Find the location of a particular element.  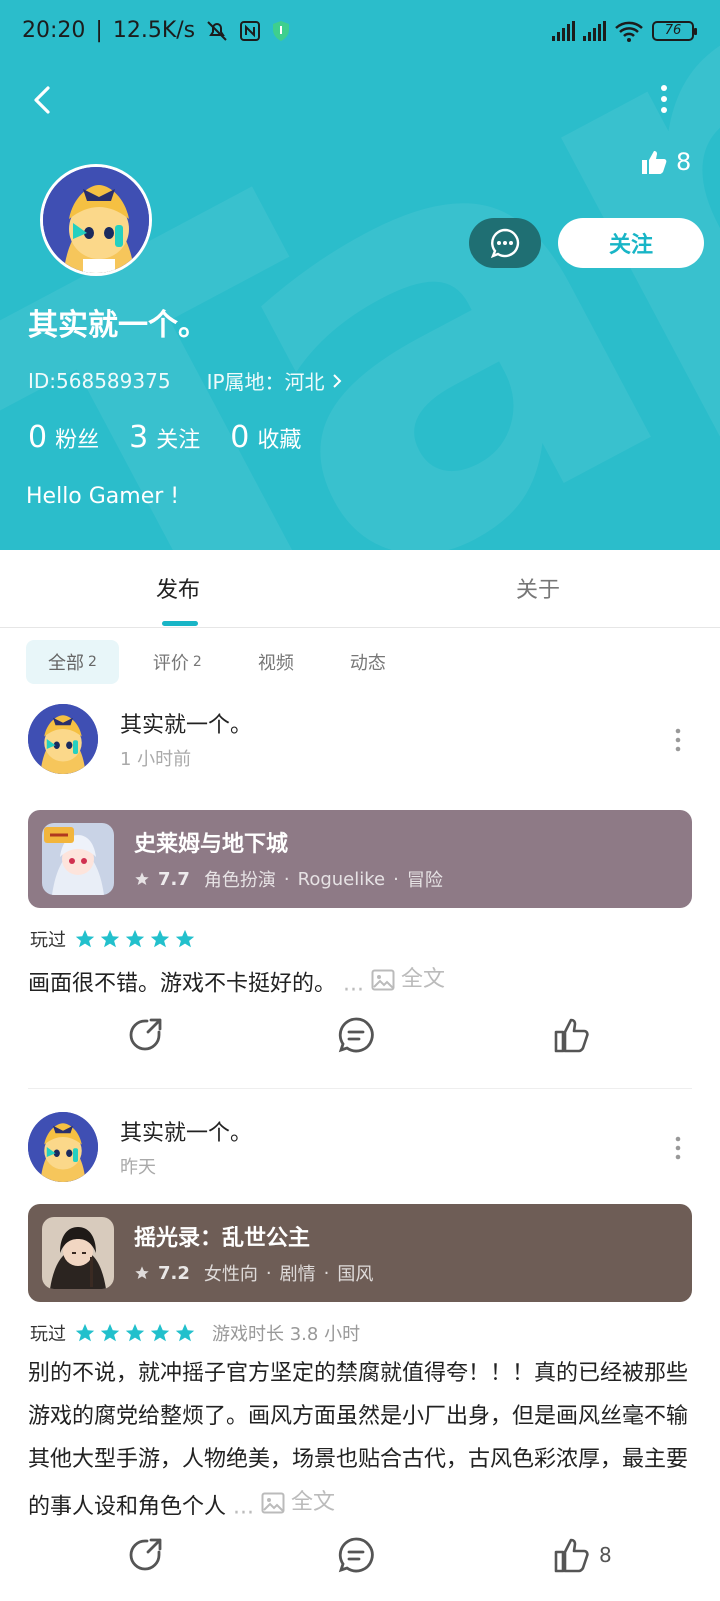

ip-location-label: IP属地：河北 is located at coordinates (265, 382).